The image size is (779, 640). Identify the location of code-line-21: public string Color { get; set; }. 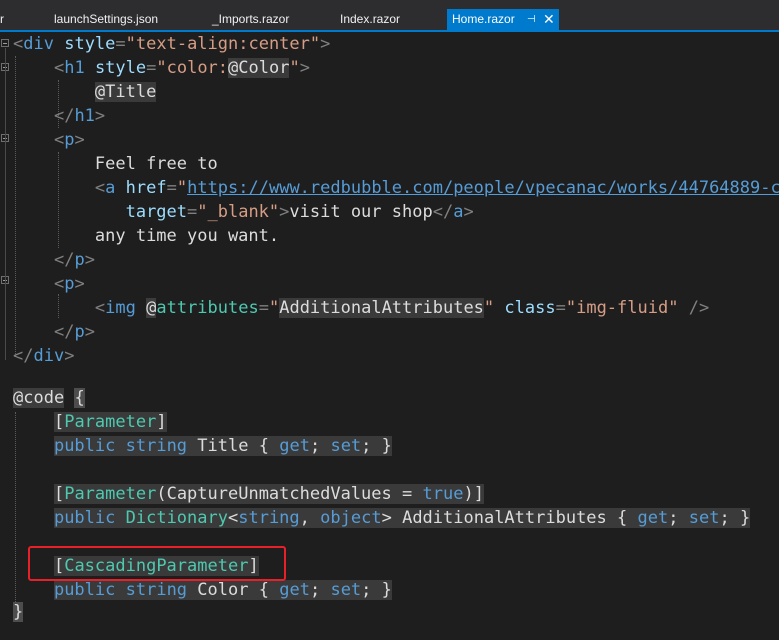
(202, 590).